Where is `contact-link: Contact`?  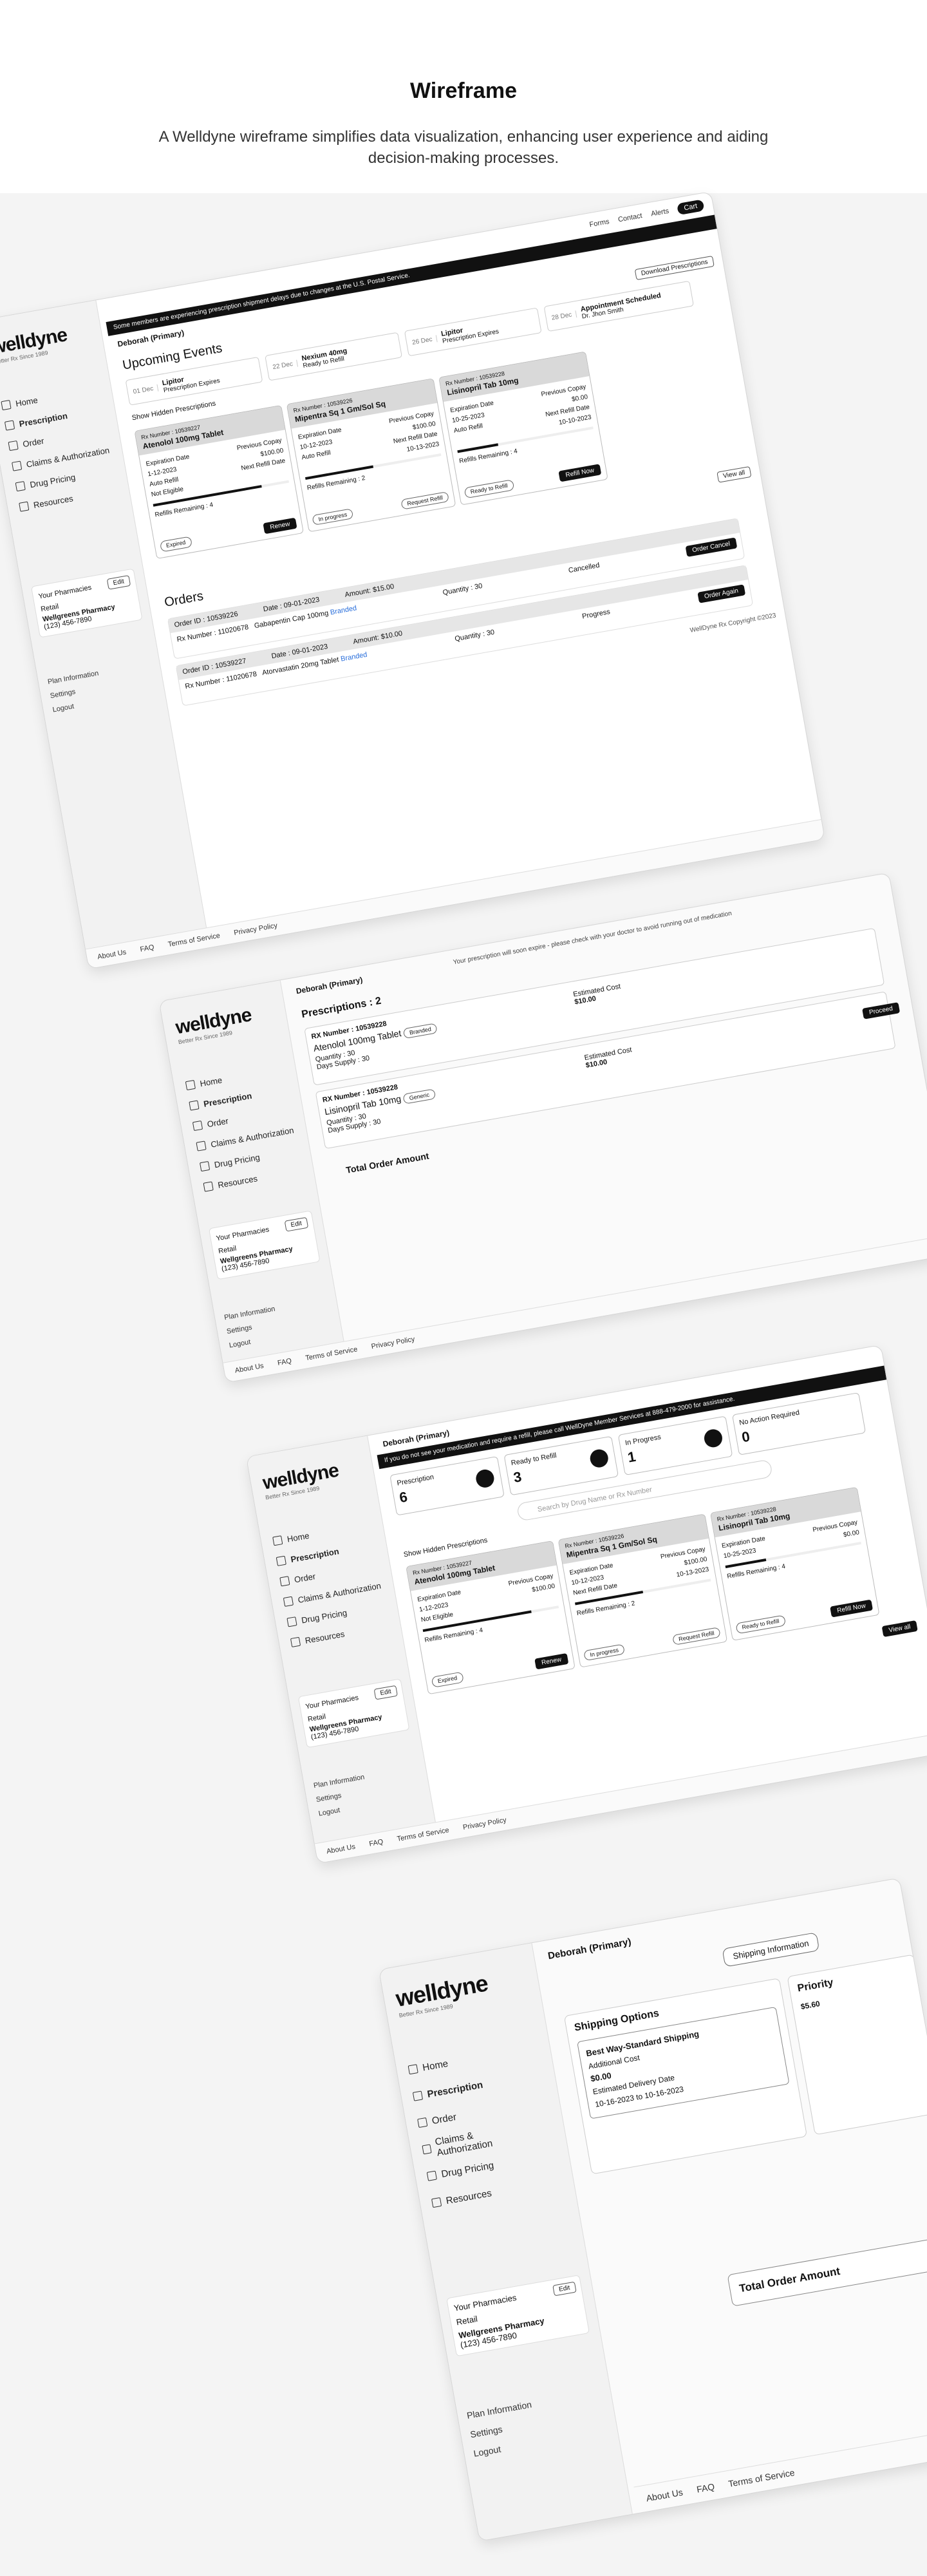 contact-link: Contact is located at coordinates (630, 217).